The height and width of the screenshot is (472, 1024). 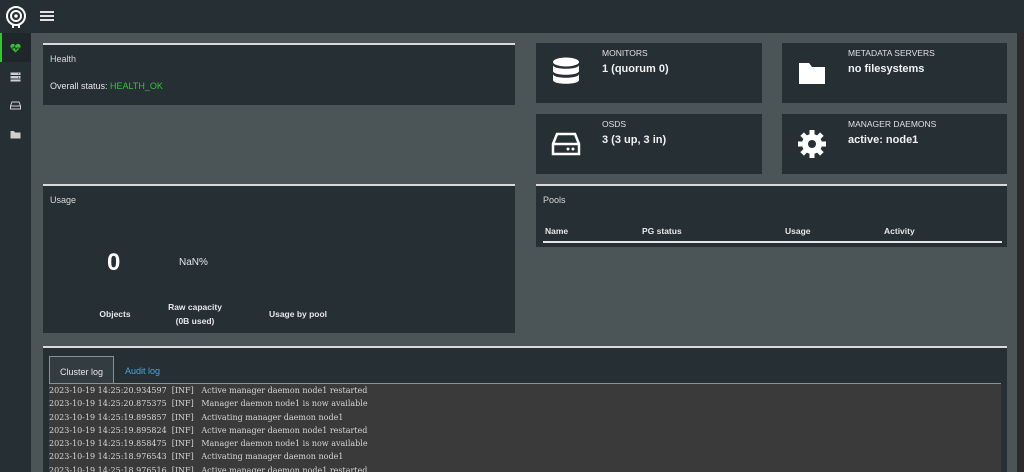 What do you see at coordinates (142, 370) in the screenshot?
I see `tab-audit-log: Audit log` at bounding box center [142, 370].